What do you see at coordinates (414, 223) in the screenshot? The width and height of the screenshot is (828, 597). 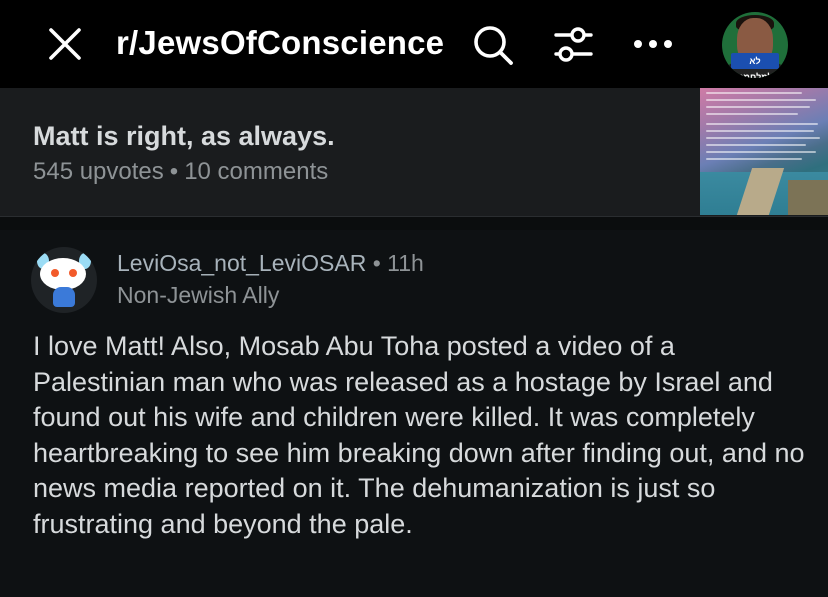 I see `section-divider` at bounding box center [414, 223].